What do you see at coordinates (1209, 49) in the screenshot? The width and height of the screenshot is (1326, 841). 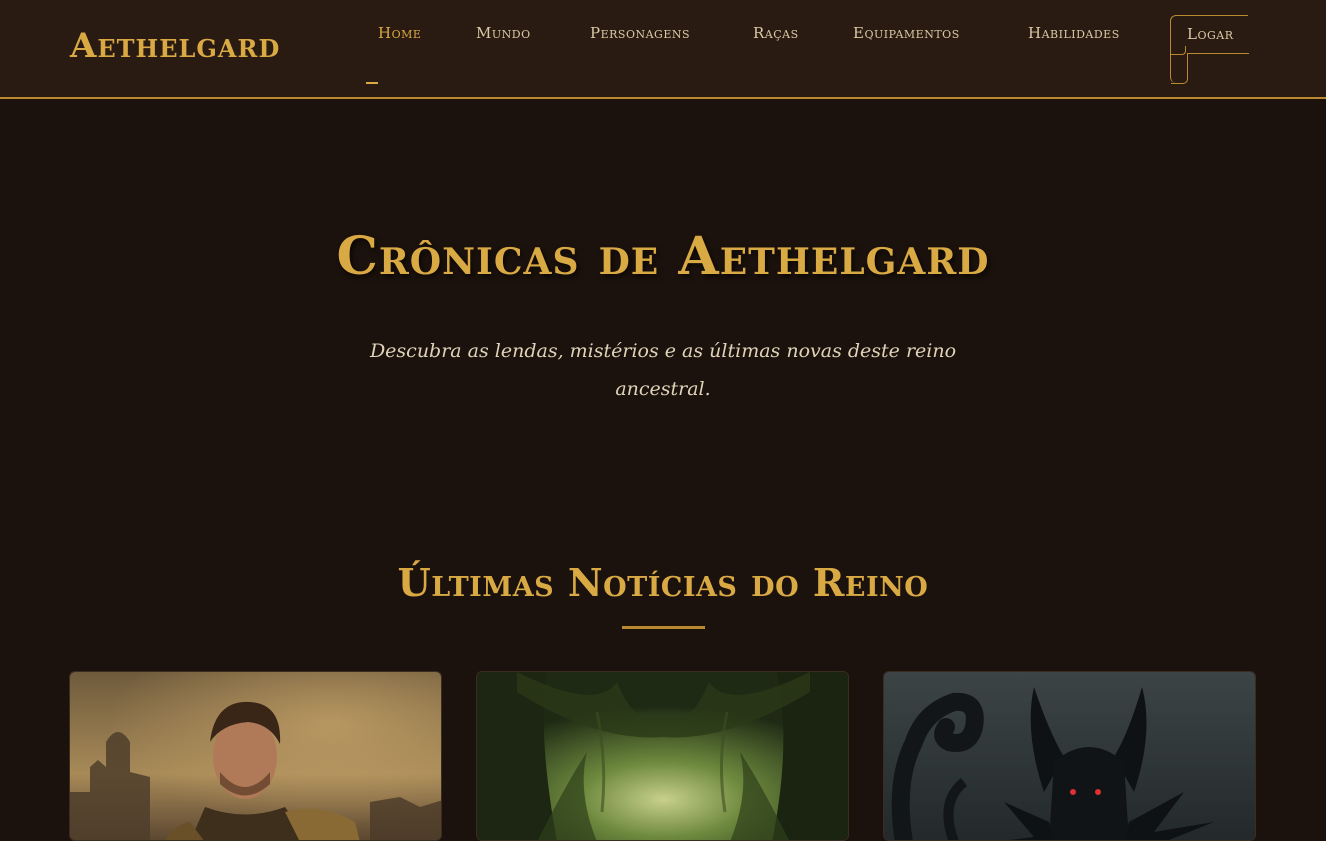 I see `login-button: Logar` at bounding box center [1209, 49].